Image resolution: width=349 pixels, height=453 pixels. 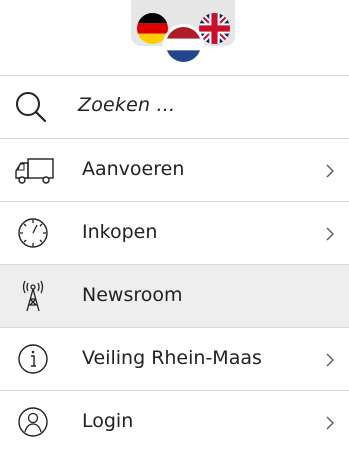 I want to click on german-flag-icon, so click(x=152, y=28).